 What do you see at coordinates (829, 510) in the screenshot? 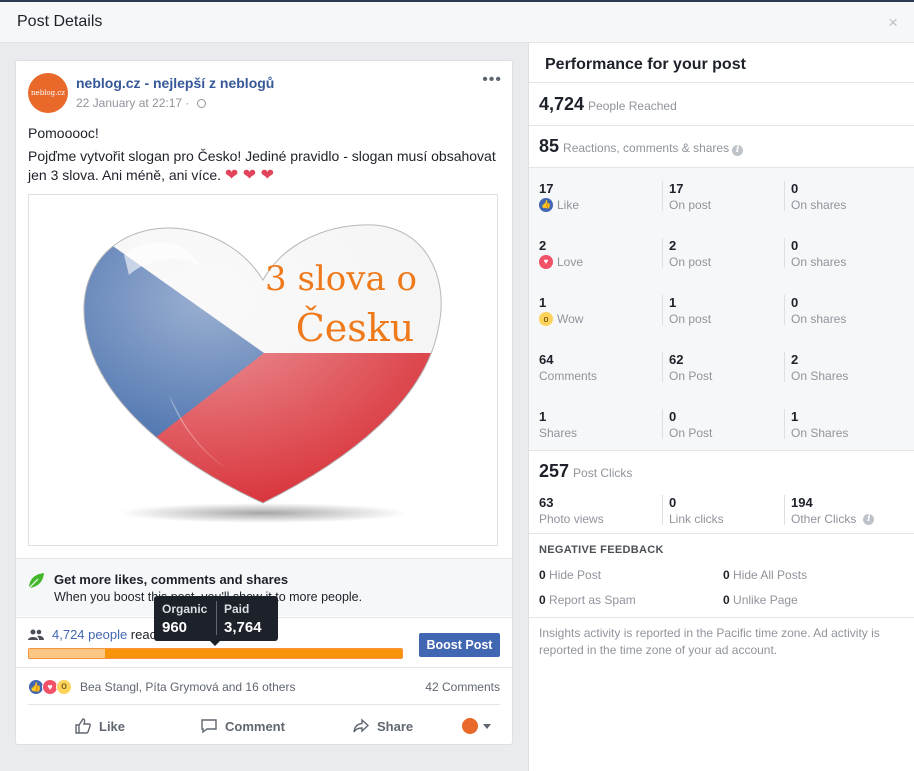
I see `other-clicks: 194 Other Clicks i` at bounding box center [829, 510].